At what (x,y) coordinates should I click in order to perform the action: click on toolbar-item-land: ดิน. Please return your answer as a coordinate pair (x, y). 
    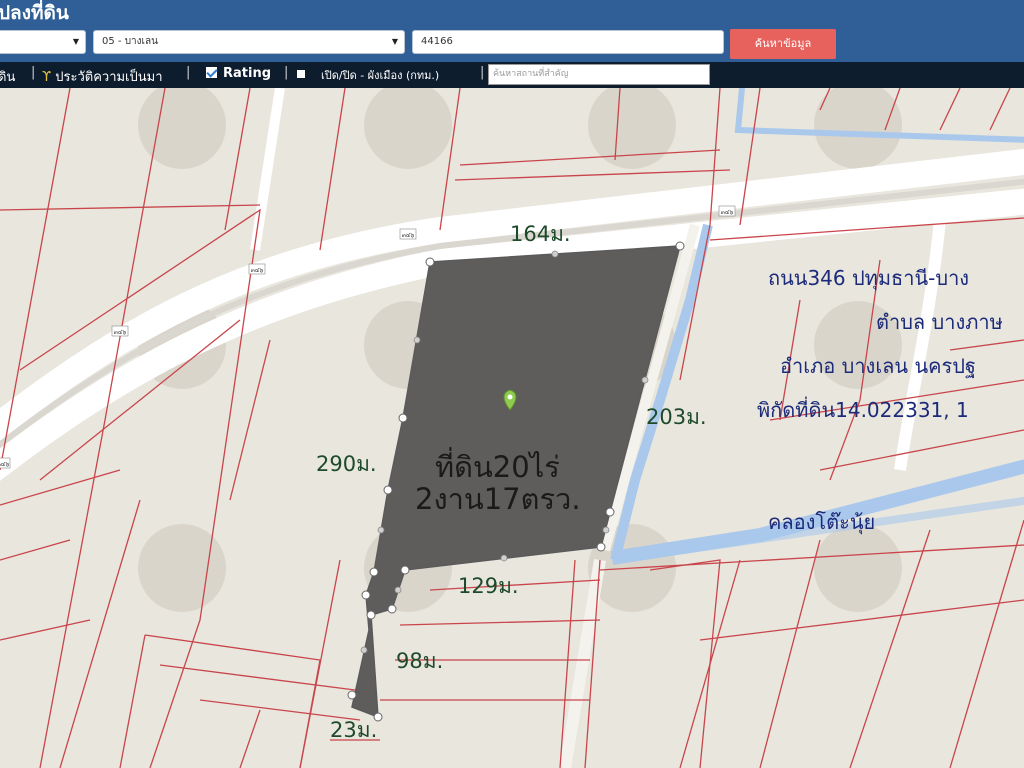
    Looking at the image, I should click on (7, 76).